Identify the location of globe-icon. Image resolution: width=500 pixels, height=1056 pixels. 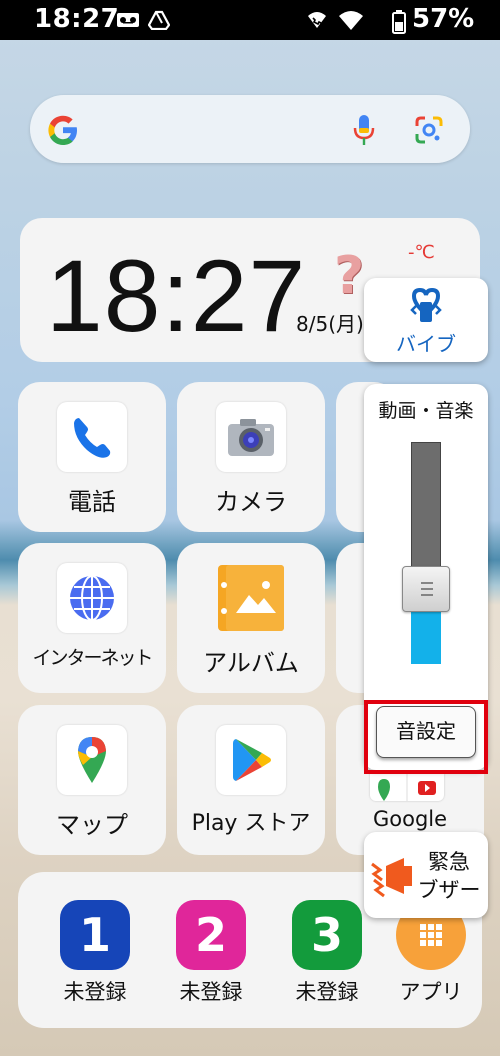
(92, 598).